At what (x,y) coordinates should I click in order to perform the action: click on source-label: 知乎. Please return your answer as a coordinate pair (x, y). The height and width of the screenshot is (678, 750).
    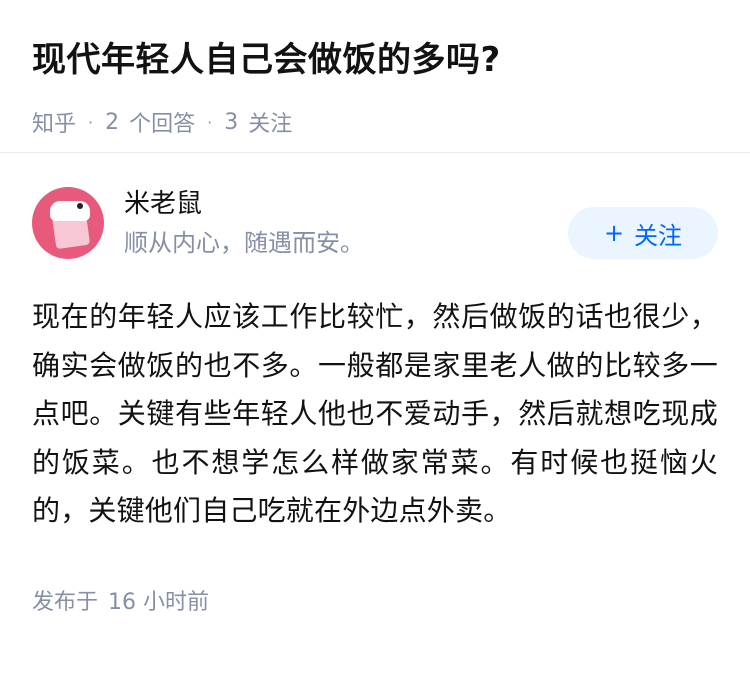
    Looking at the image, I should click on (54, 122).